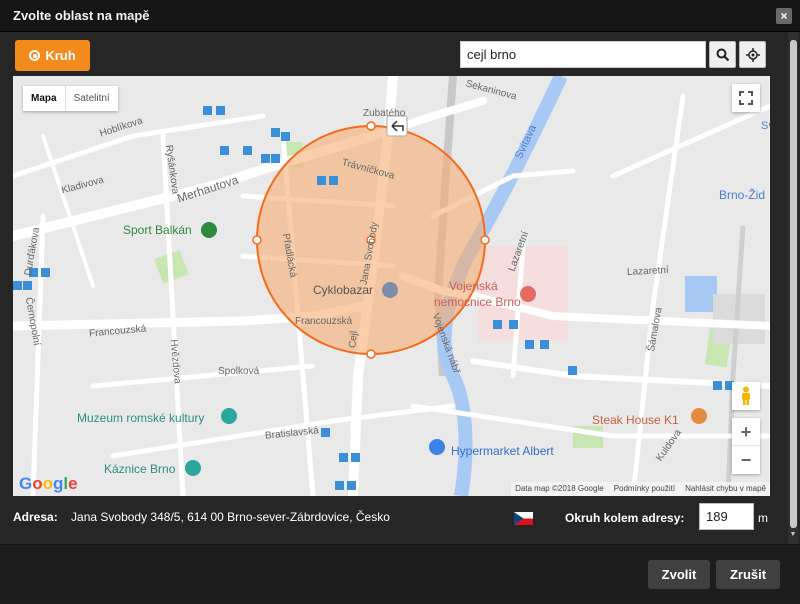  What do you see at coordinates (140, 418) in the screenshot?
I see `poi-label: Muzeum romské kultury` at bounding box center [140, 418].